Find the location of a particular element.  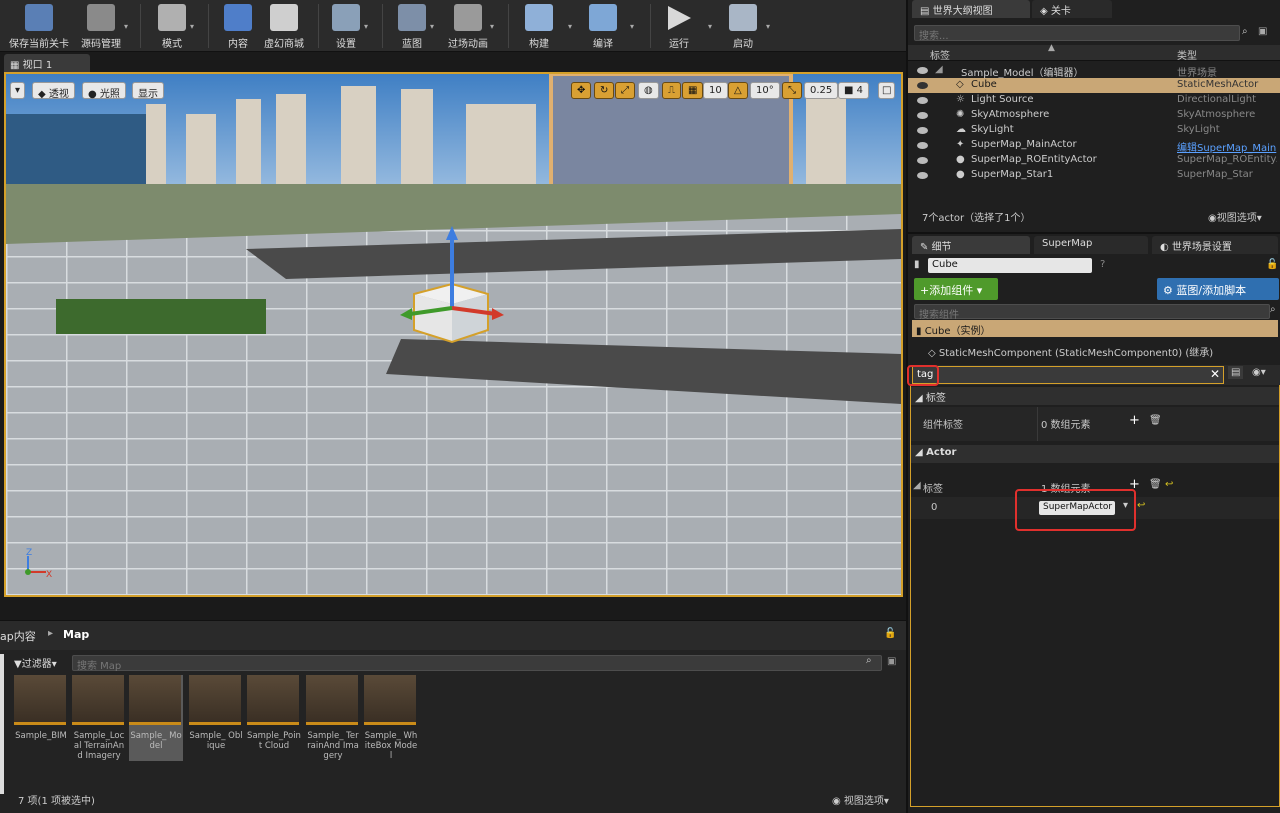

maximize-viewport-icon: □ is located at coordinates (887, 90).